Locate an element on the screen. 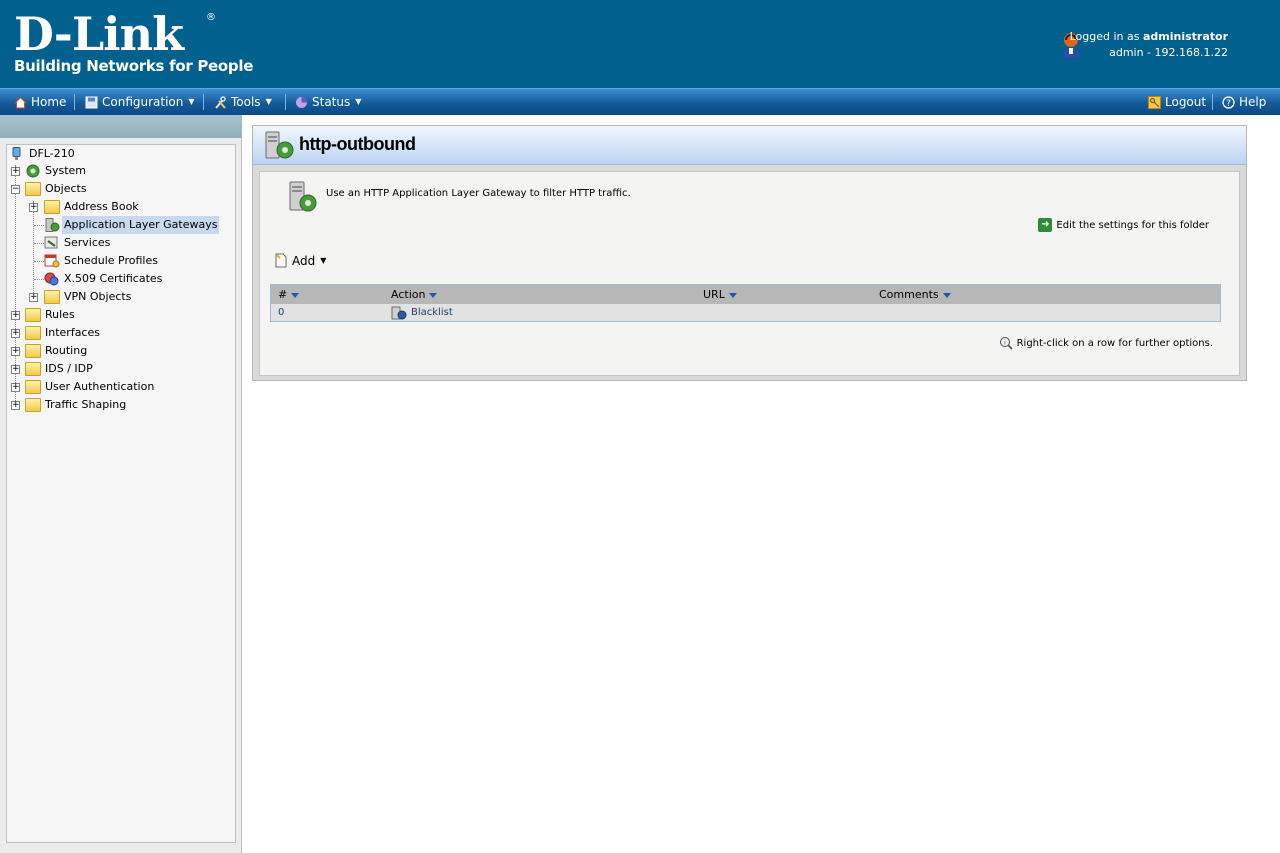  tree-item-services-label: Services is located at coordinates (87, 242).